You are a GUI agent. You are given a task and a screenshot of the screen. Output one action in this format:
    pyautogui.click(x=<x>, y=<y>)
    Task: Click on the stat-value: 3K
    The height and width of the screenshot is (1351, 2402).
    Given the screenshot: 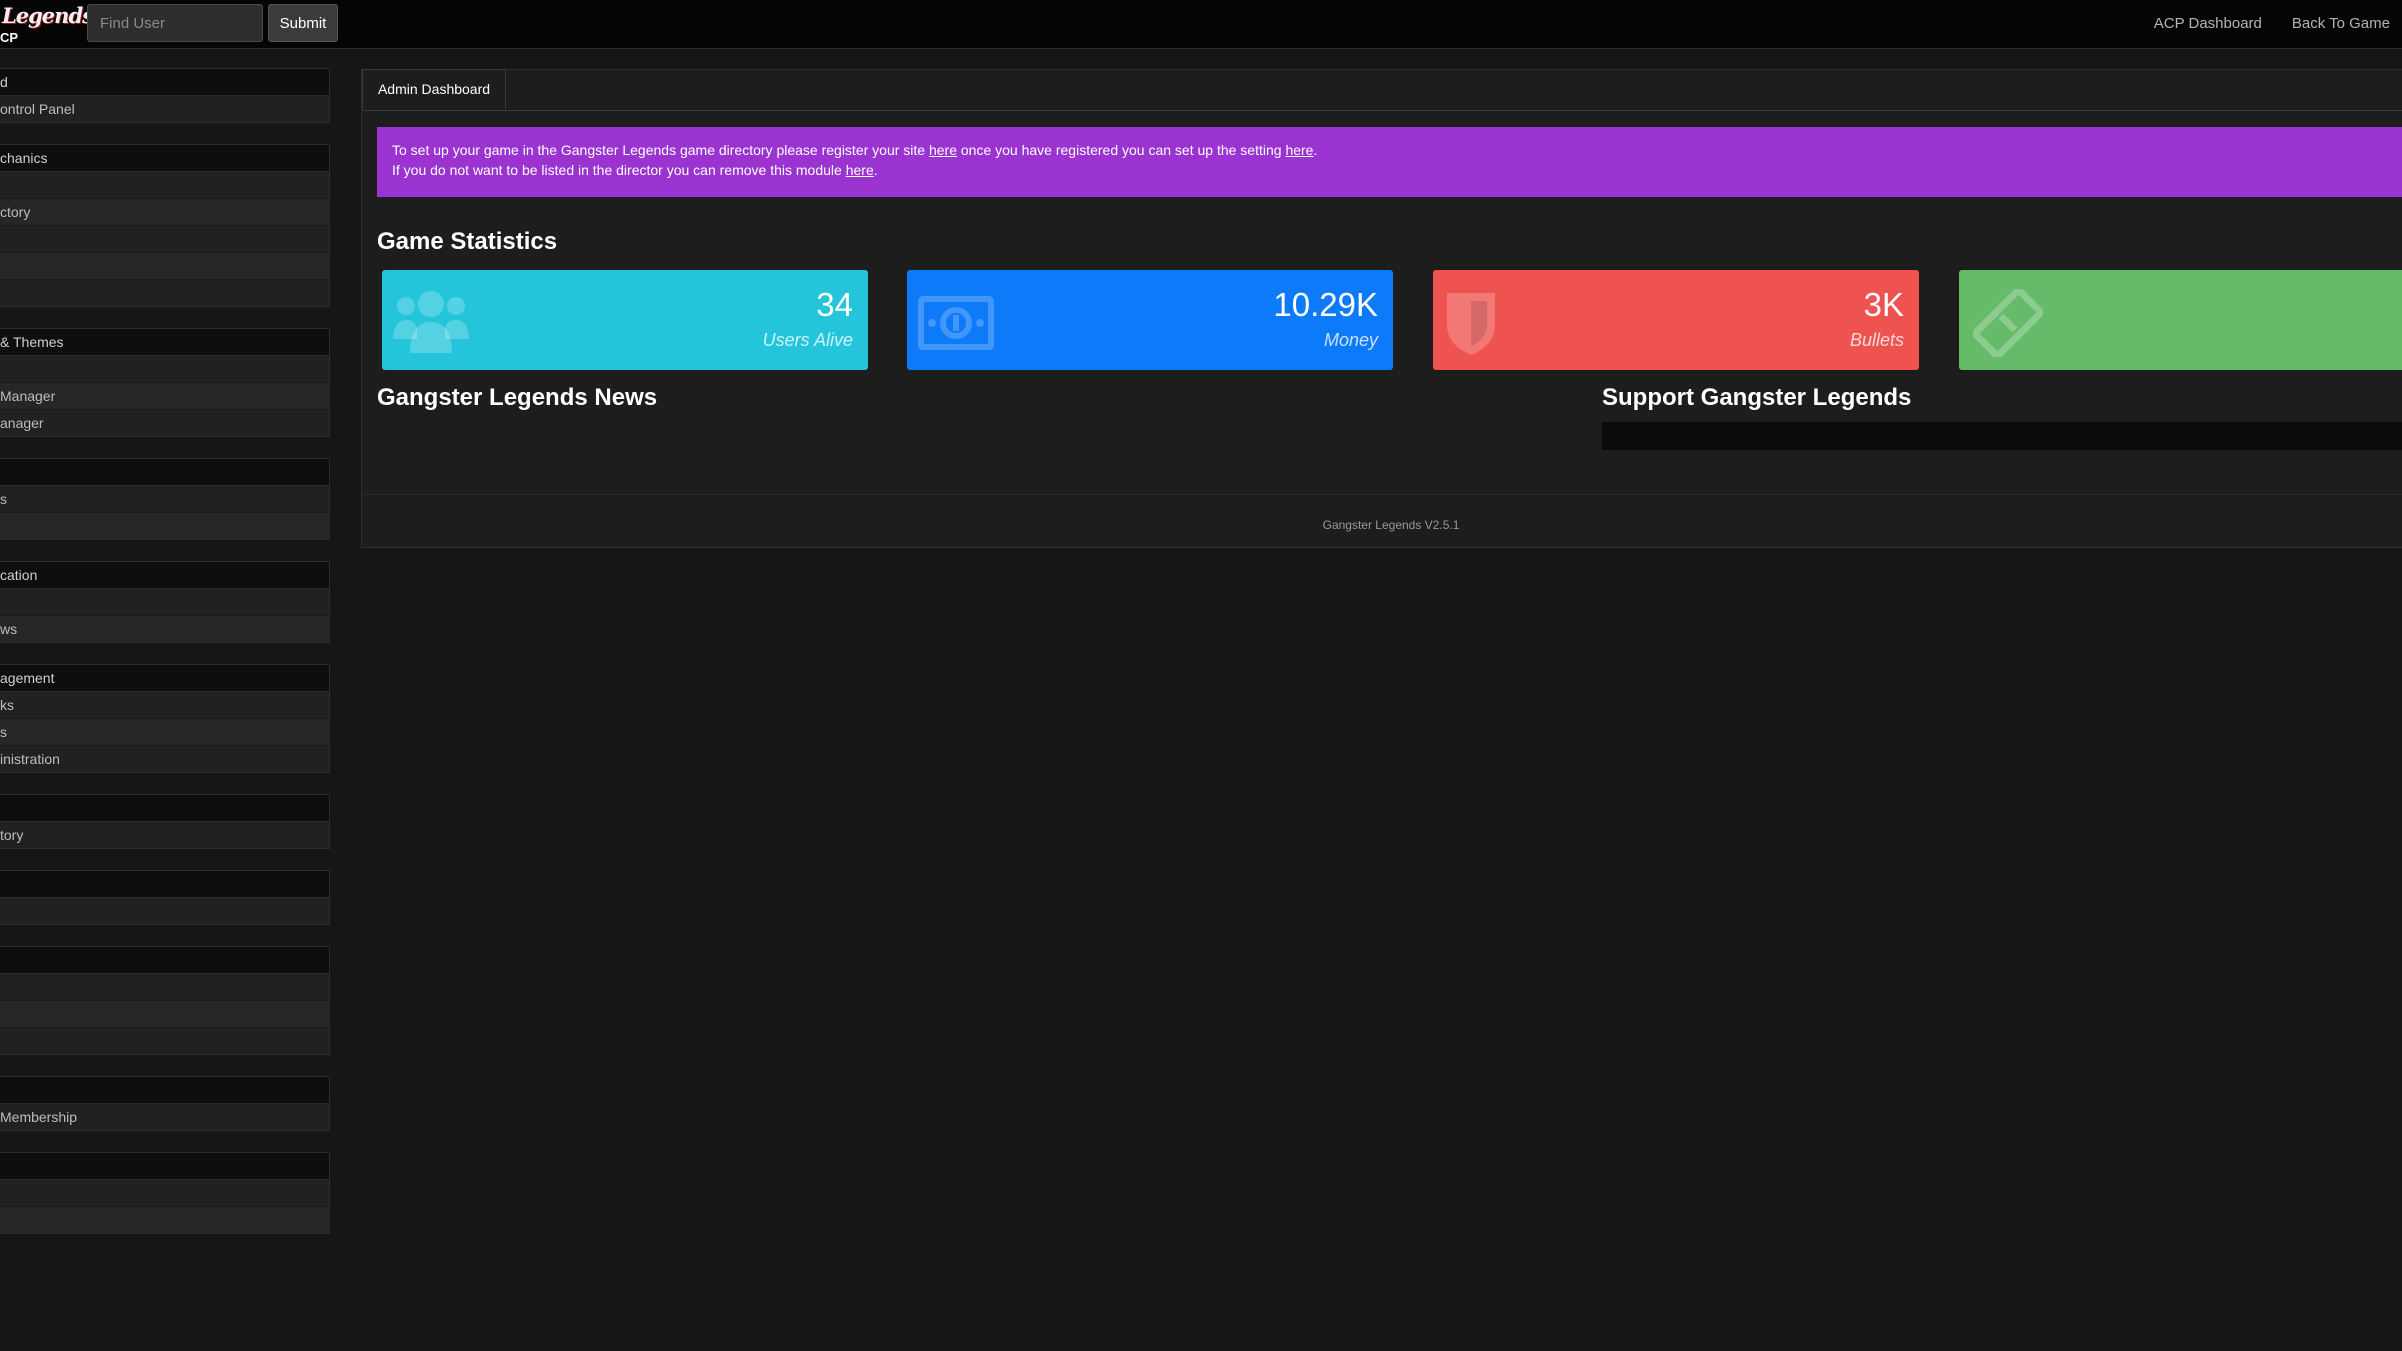 What is the action you would take?
    pyautogui.click(x=1883, y=304)
    